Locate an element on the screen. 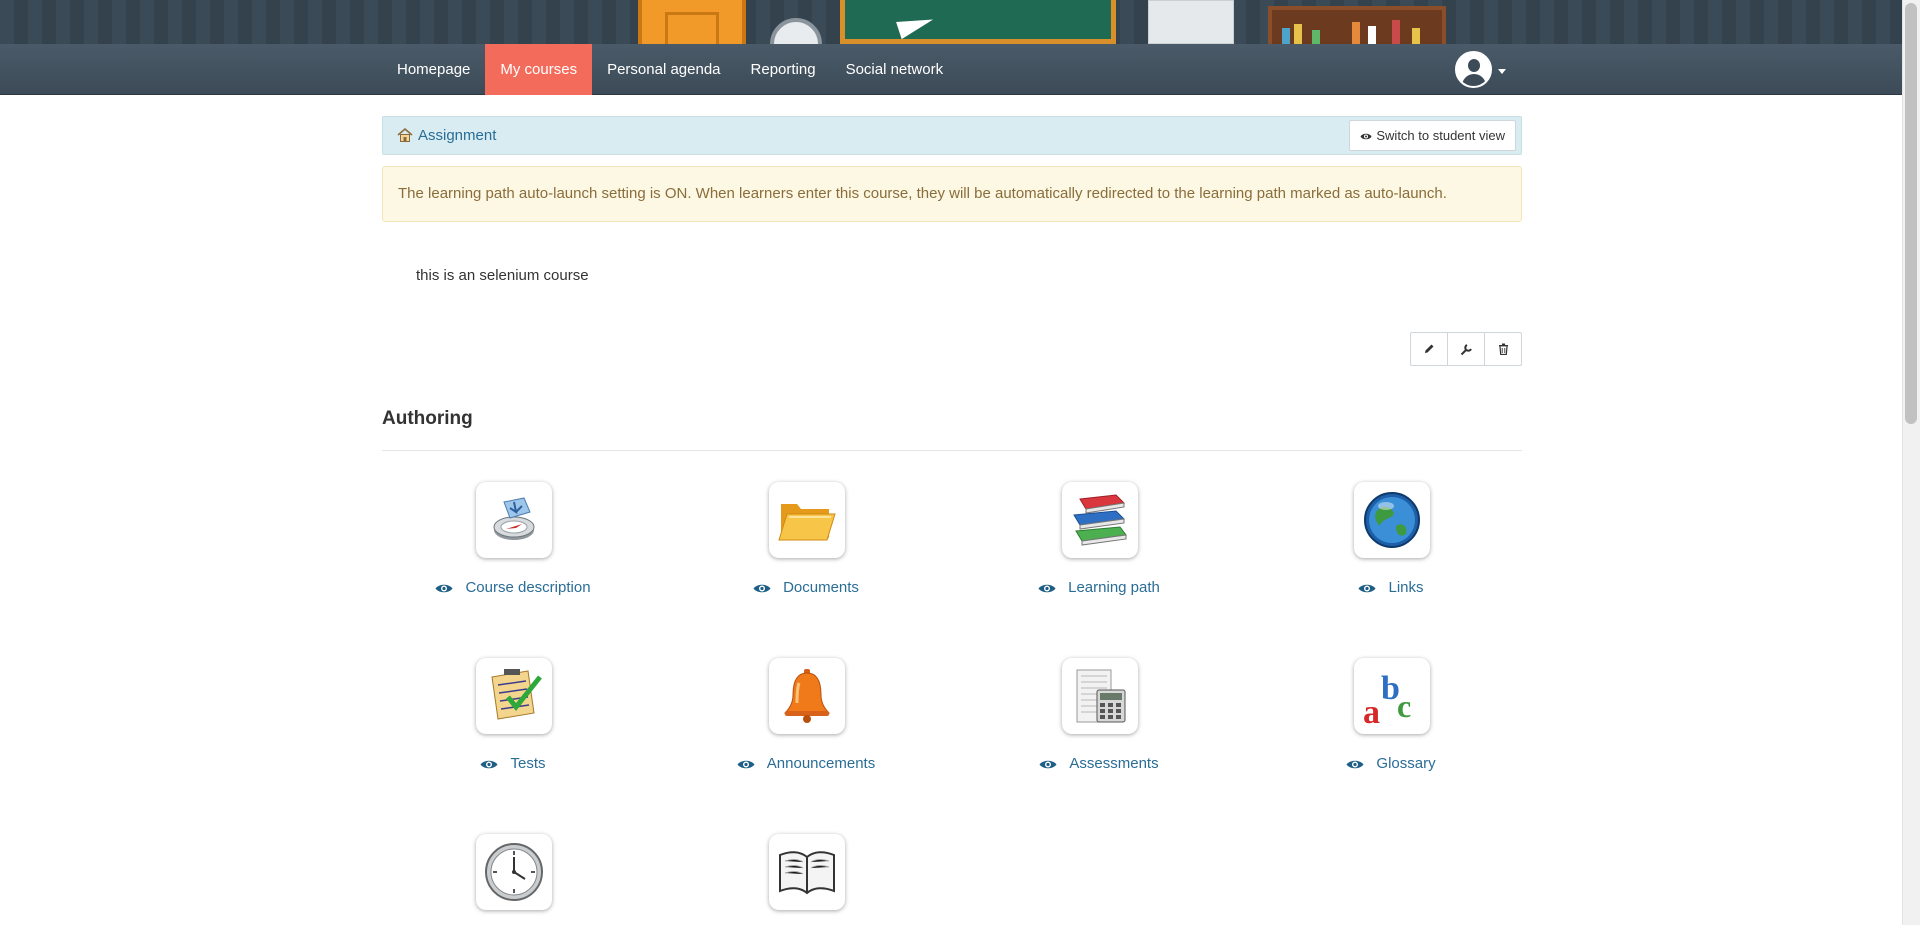 Image resolution: width=1920 pixels, height=925 pixels. folder-icon is located at coordinates (807, 522).